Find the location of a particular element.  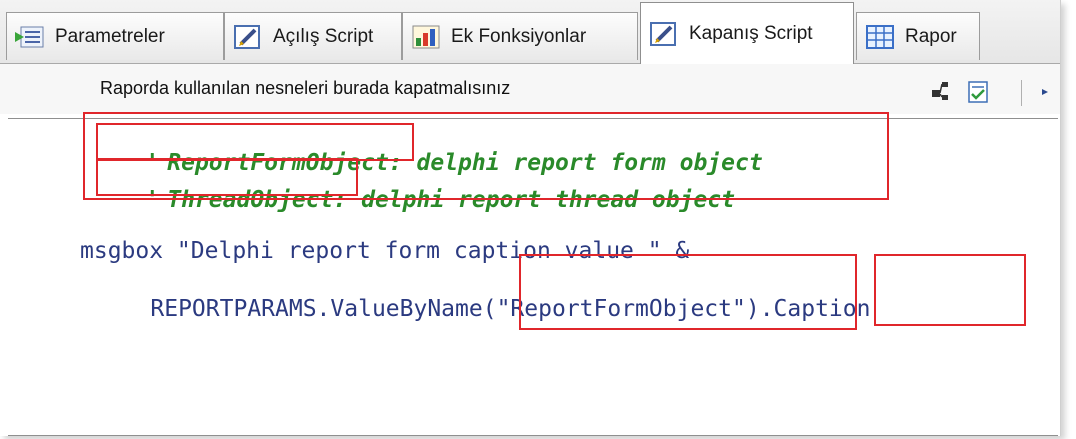

tab-kapanis-script: Kapanış Script is located at coordinates (747, 33).